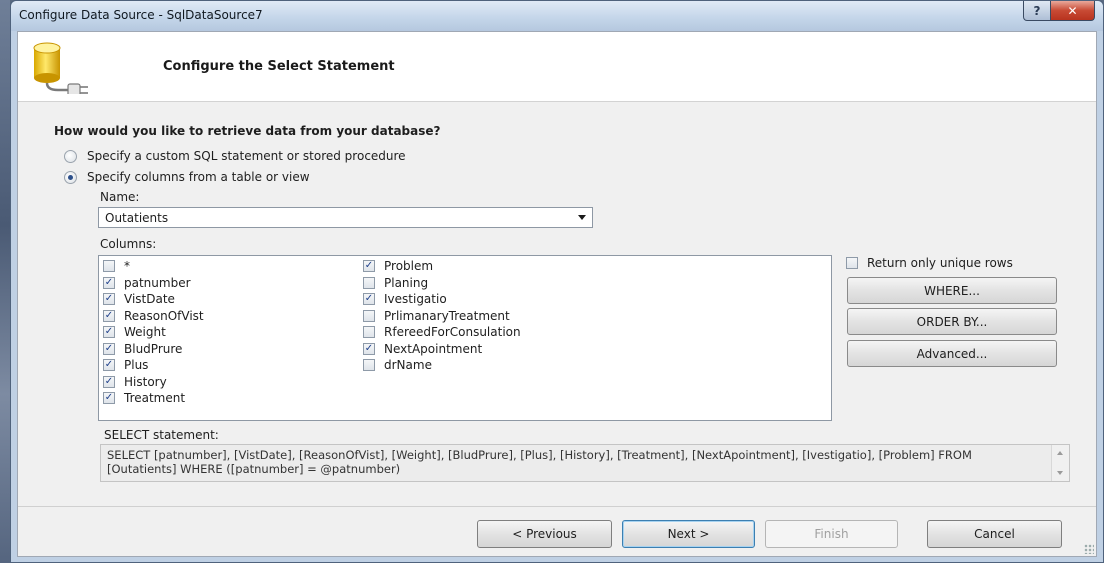 The width and height of the screenshot is (1104, 563). I want to click on unique-rows-option: ✓ Return only unique rows, so click(929, 263).